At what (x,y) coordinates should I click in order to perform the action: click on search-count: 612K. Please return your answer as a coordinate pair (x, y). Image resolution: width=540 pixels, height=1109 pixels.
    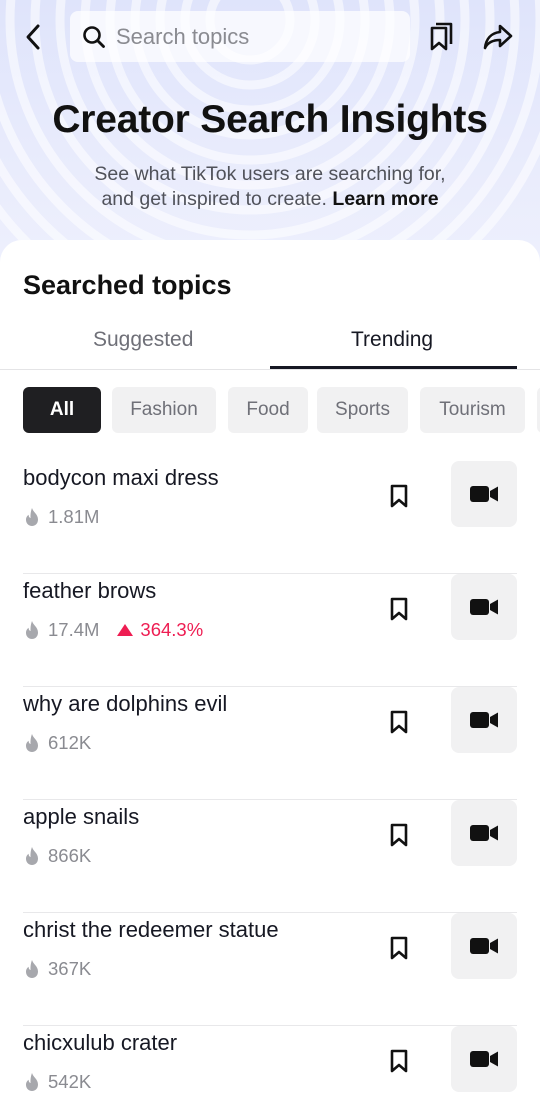
    Looking at the image, I should click on (70, 742).